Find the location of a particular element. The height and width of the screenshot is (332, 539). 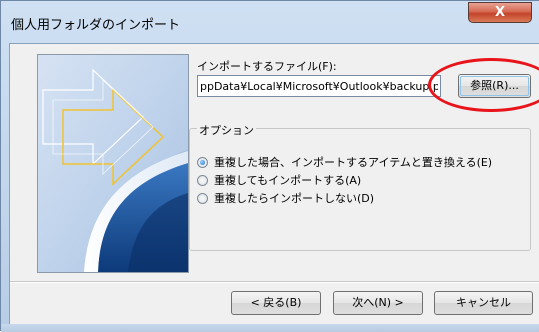

next-button: 次へ(N) > is located at coordinates (378, 303).